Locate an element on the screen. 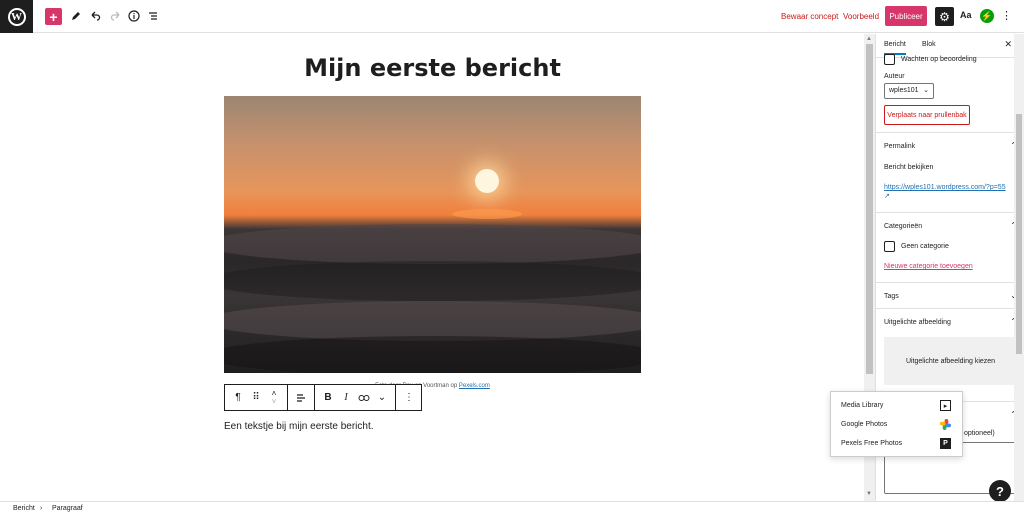 The image size is (1024, 515). breadcrumb-paragraph: Paragraaf is located at coordinates (67, 508).